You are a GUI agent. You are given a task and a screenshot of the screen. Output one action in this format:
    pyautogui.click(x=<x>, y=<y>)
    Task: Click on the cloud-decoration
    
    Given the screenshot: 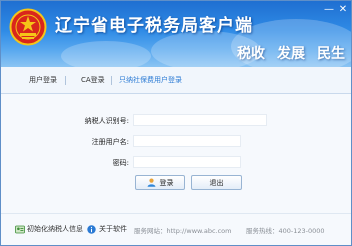 What is the action you would take?
    pyautogui.click(x=106, y=54)
    